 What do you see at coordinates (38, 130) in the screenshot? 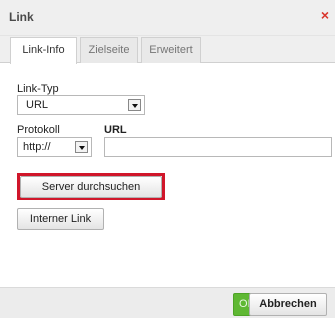
I see `protocol-label: Protokoll` at bounding box center [38, 130].